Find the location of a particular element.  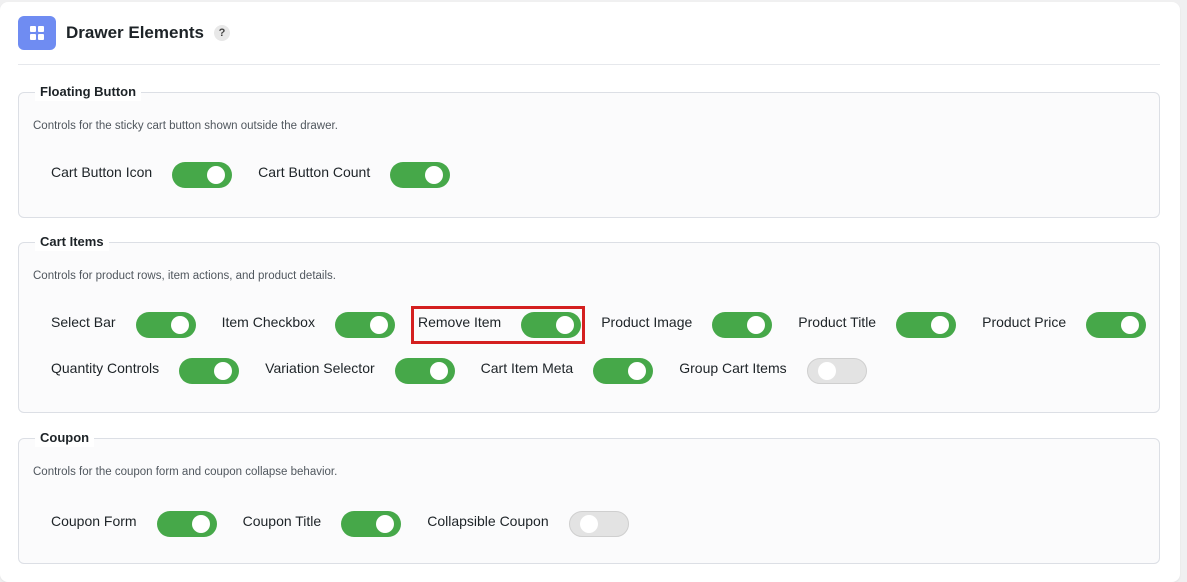

option-cart-item-meta: Cart Item Meta is located at coordinates (567, 371).